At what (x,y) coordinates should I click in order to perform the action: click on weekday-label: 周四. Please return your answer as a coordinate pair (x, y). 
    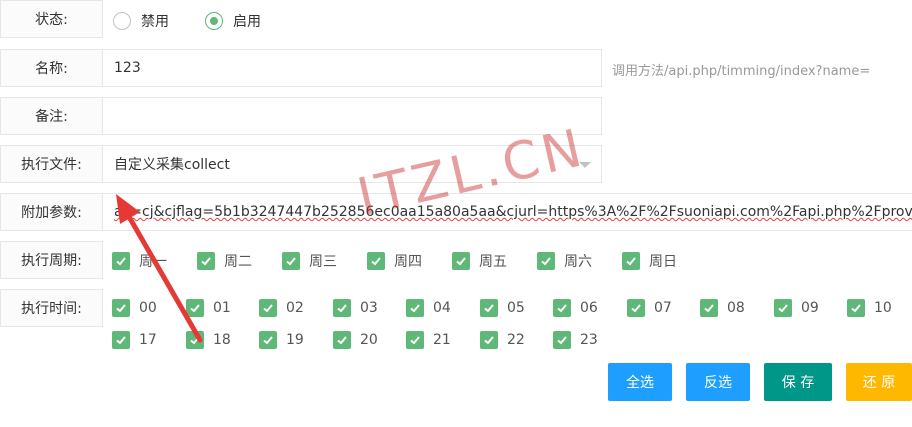
    Looking at the image, I should click on (408, 262).